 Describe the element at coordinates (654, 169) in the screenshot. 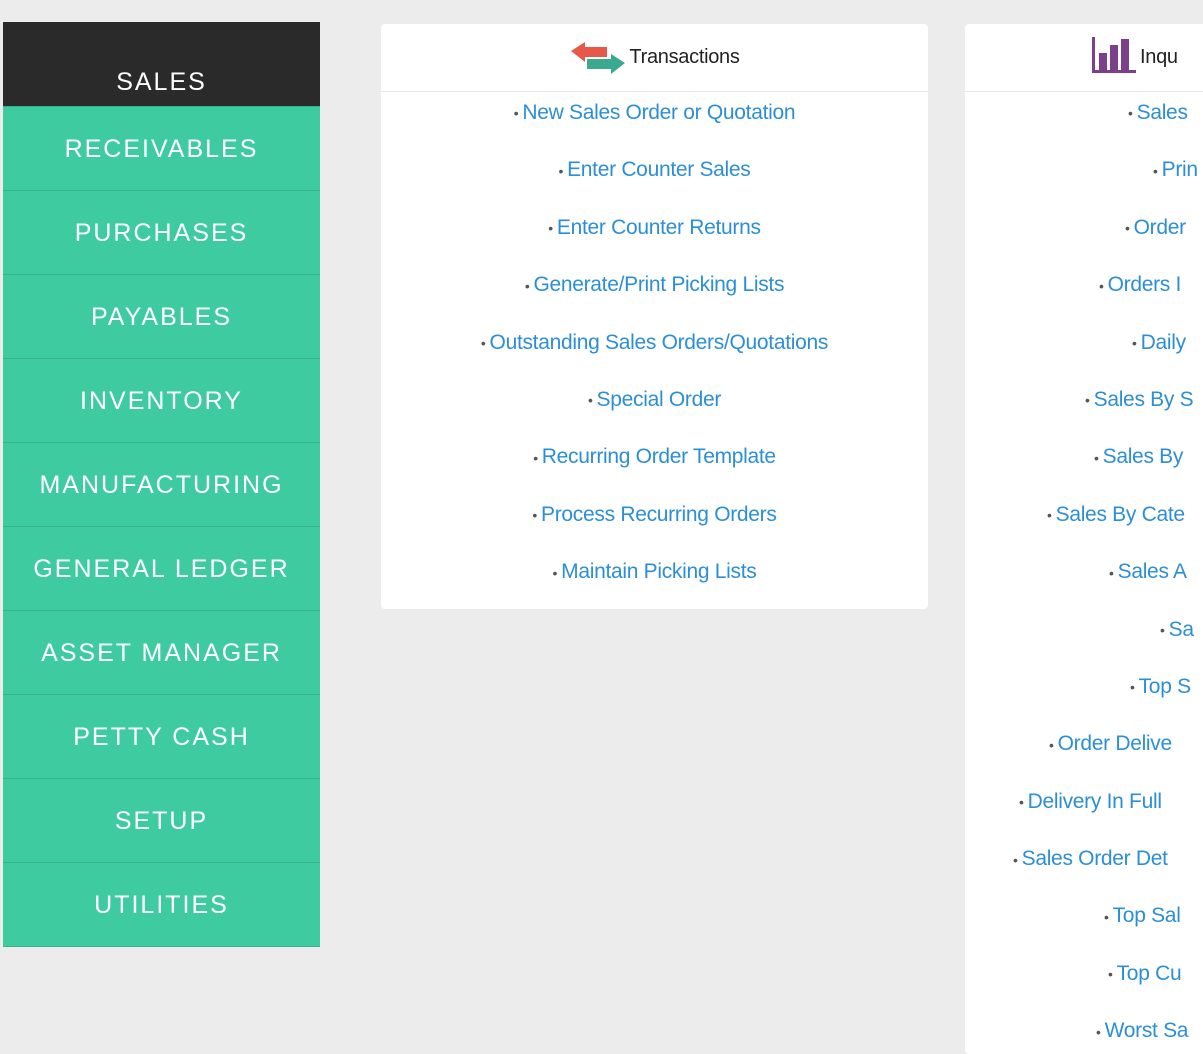

I see `enter-counter-sales-link: • Enter Counter Sales` at that location.